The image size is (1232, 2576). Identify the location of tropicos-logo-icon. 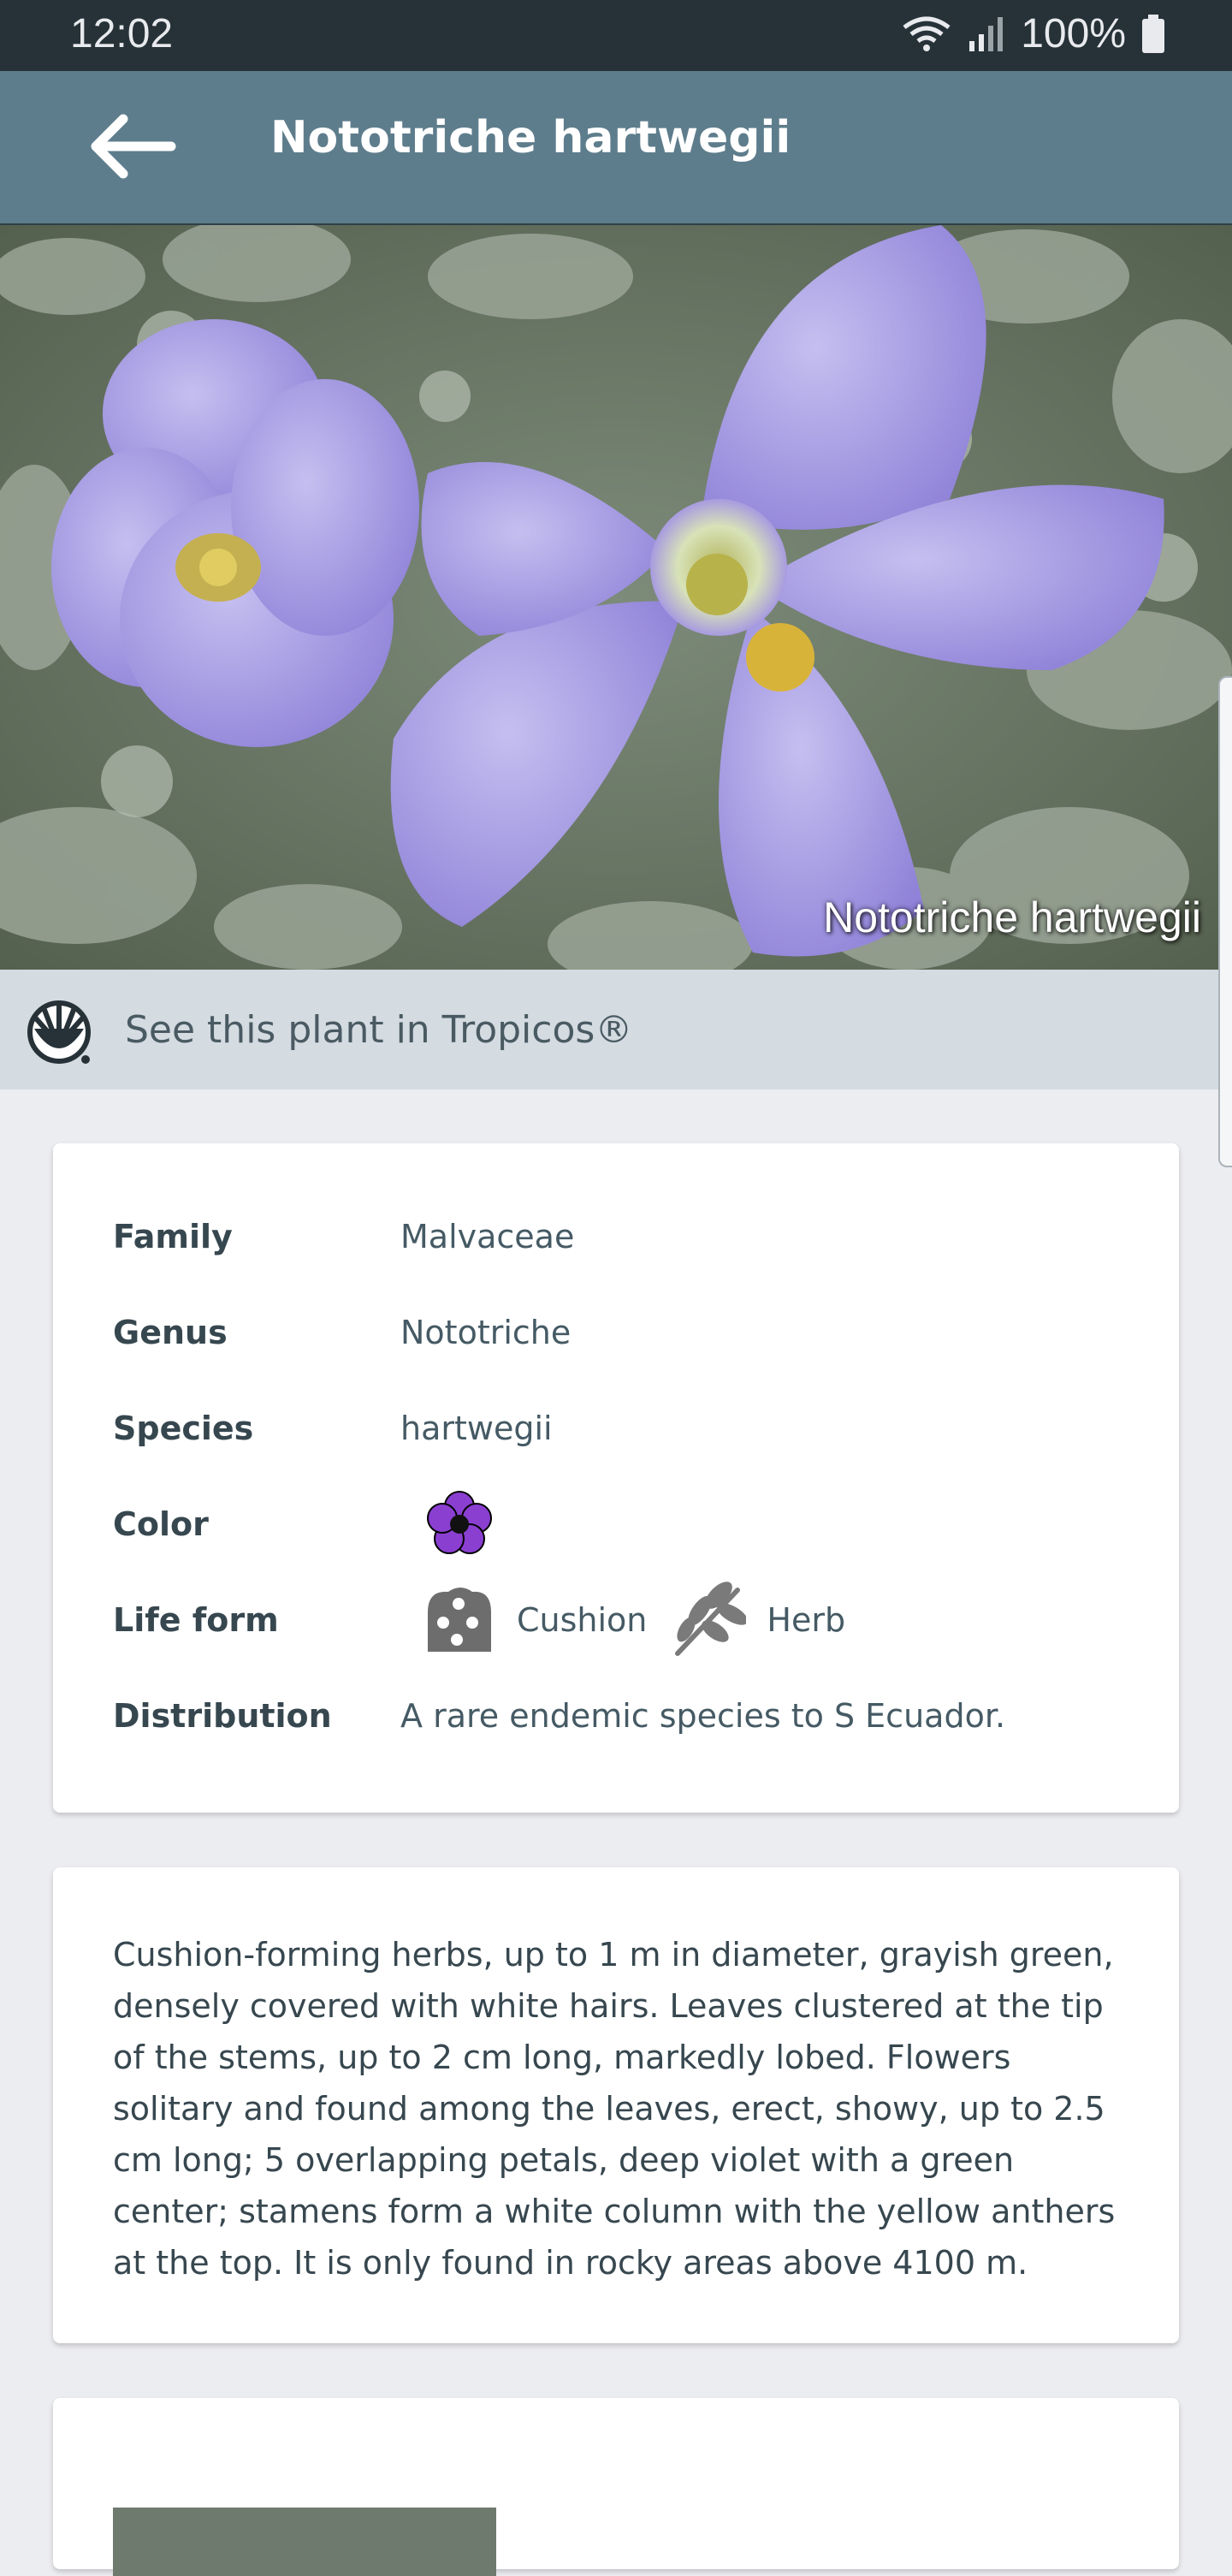
(59, 1032).